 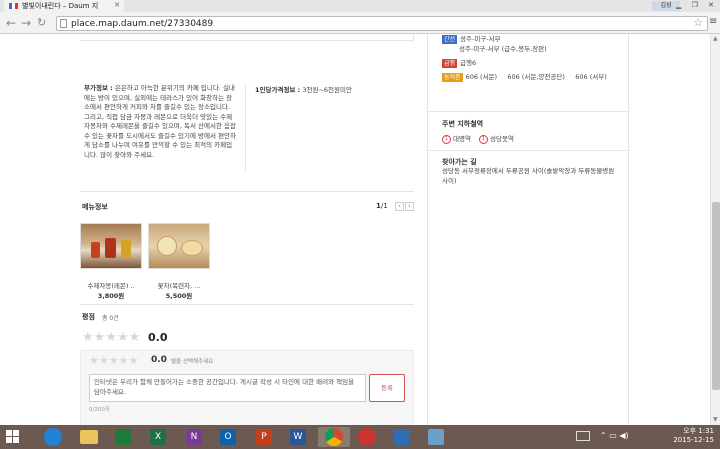 I want to click on back-icon: ←, so click(x=11, y=23).